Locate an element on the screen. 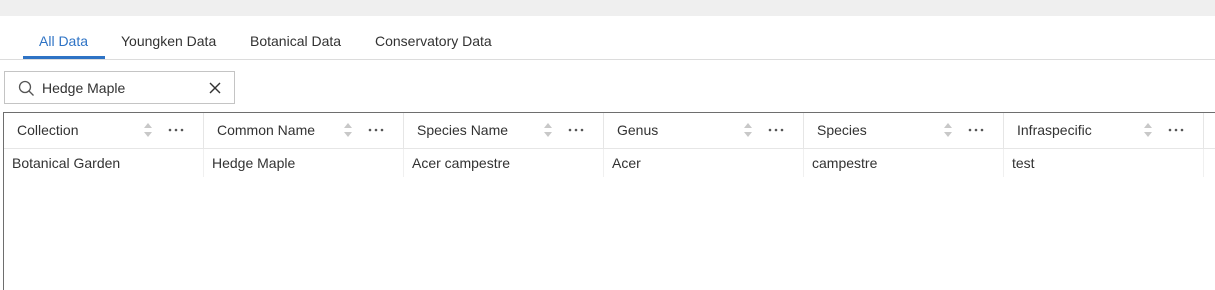  column-header-genus: Genus is located at coordinates (704, 130).